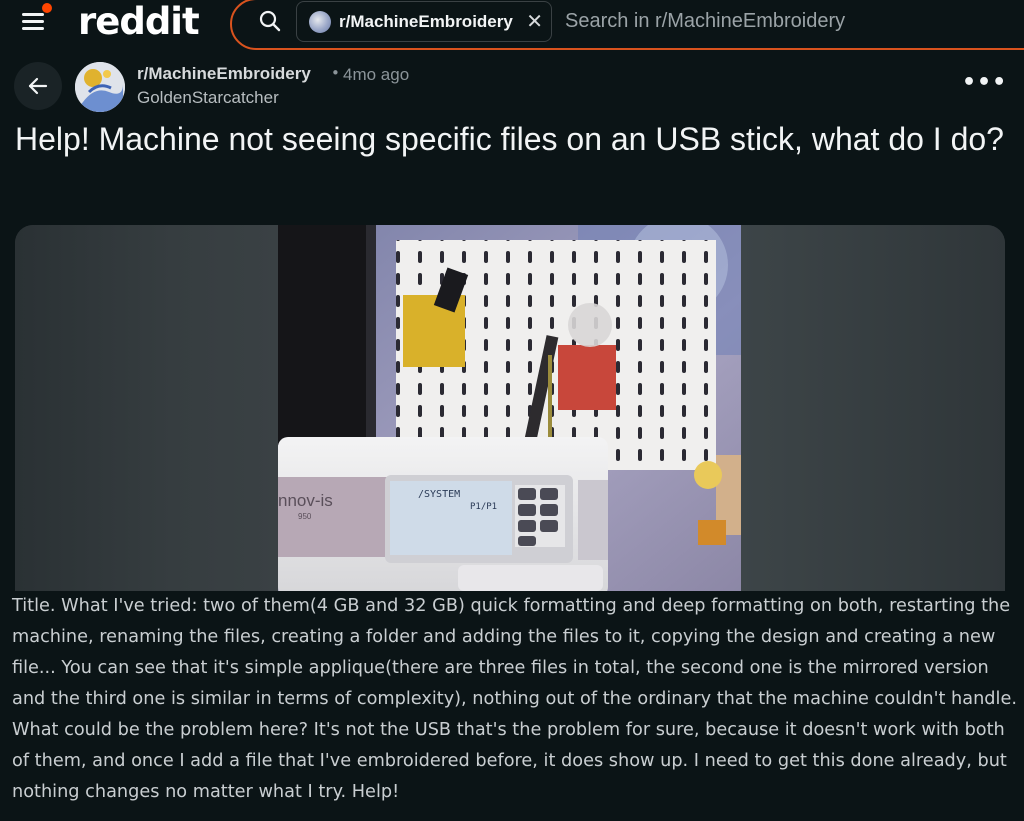 The height and width of the screenshot is (821, 1024). Describe the element at coordinates (534, 21) in the screenshot. I see `close-icon: ✕` at that location.